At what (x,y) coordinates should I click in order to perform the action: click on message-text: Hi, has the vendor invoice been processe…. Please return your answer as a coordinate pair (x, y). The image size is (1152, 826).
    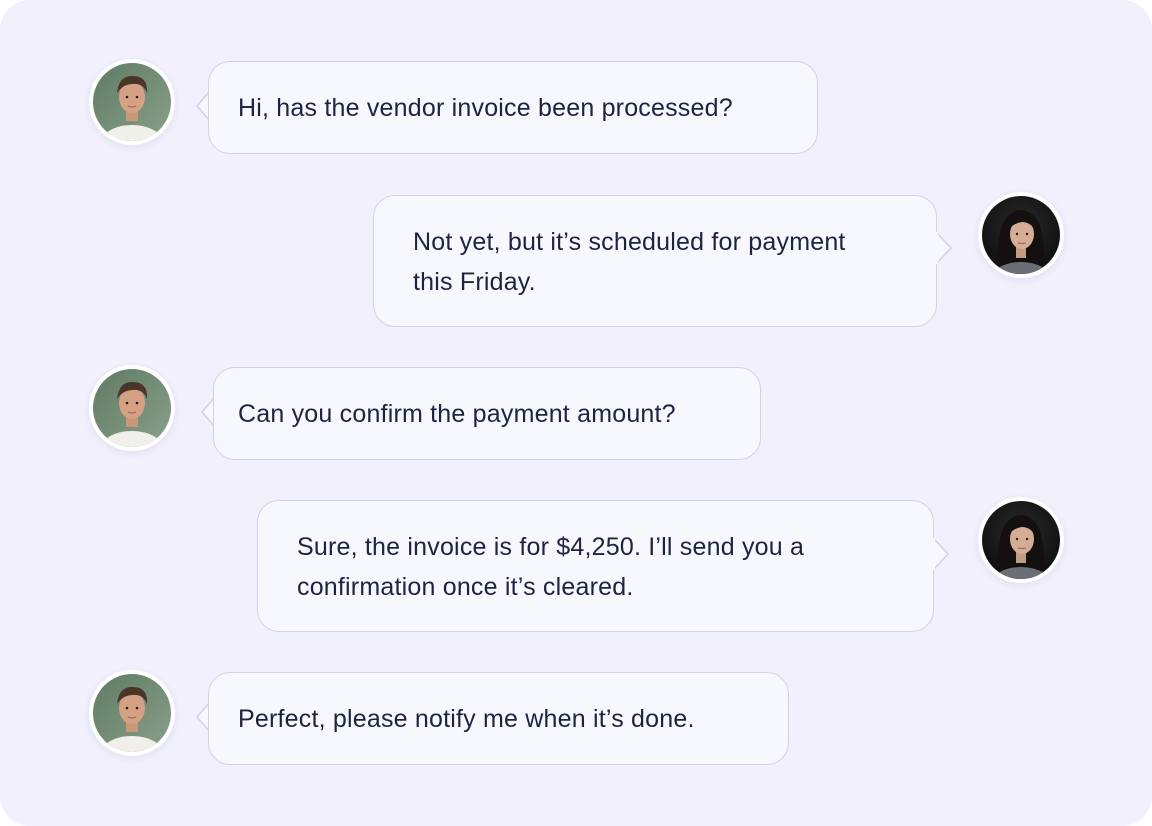
    Looking at the image, I should click on (485, 108).